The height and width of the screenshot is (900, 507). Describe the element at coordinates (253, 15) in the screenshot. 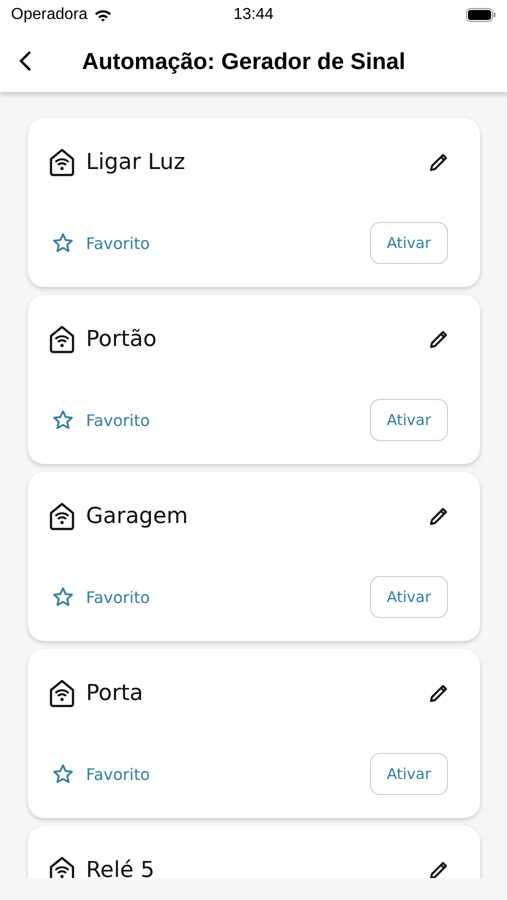

I see `clock-time: 13:44` at that location.